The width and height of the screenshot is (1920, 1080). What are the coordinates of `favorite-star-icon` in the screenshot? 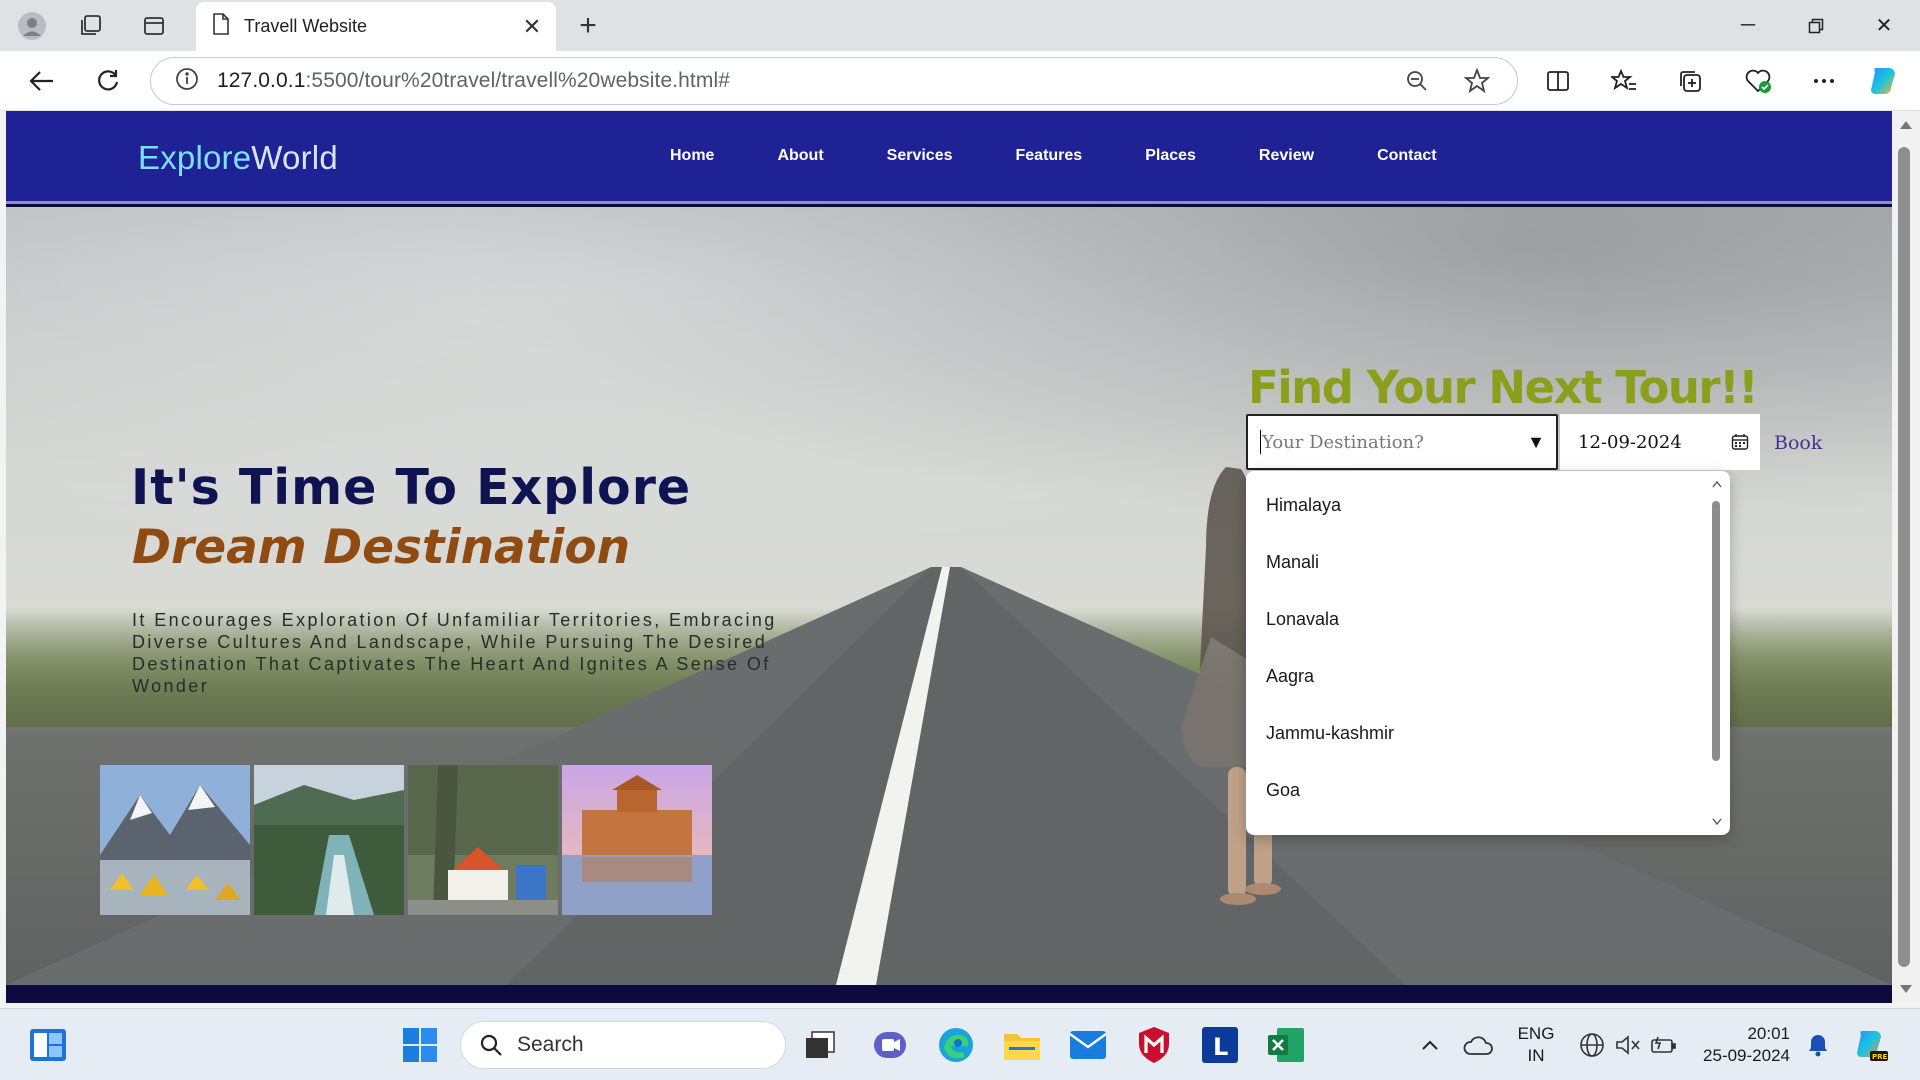 It's located at (1477, 81).